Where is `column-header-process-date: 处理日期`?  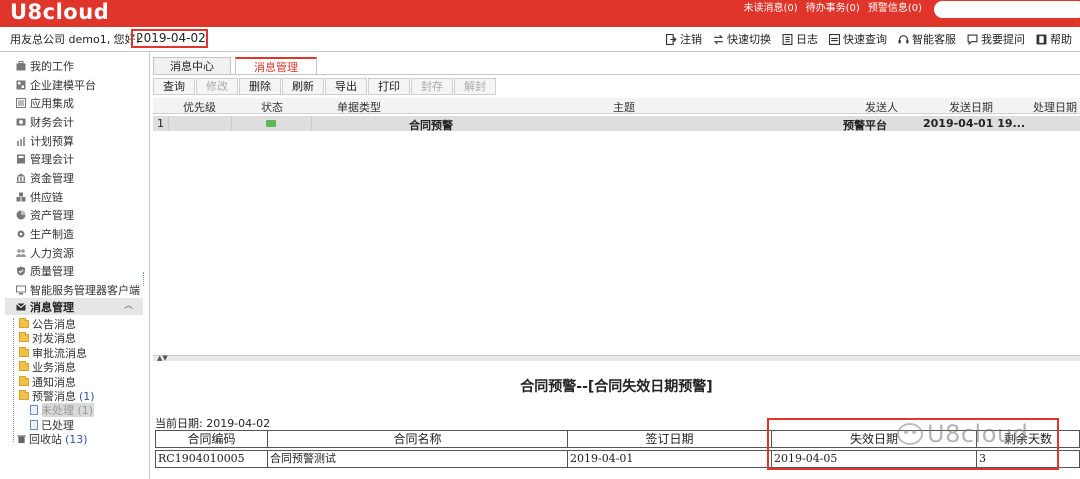 column-header-process-date: 处理日期 is located at coordinates (1055, 107).